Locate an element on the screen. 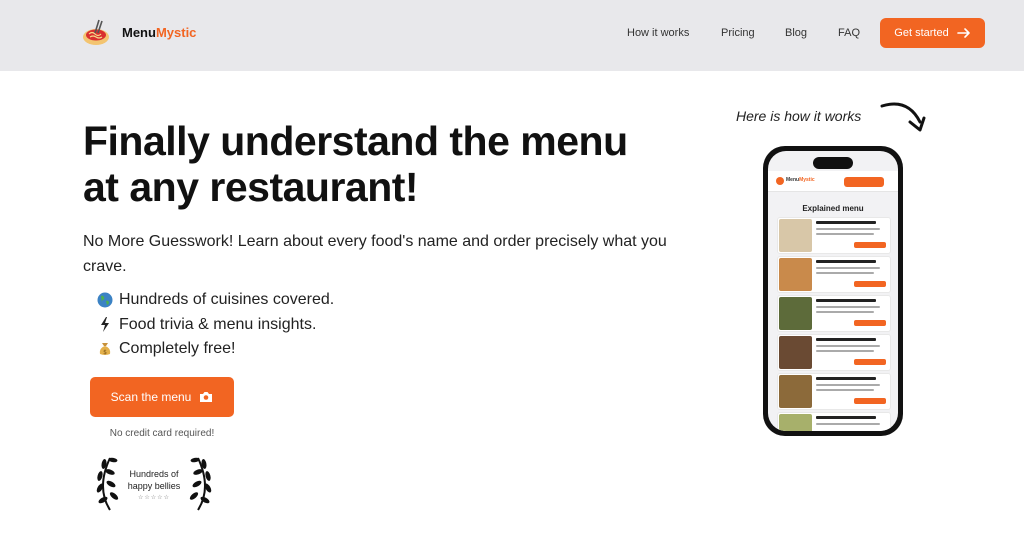 The image size is (1024, 534). logo: MenuMystic is located at coordinates (138, 32).